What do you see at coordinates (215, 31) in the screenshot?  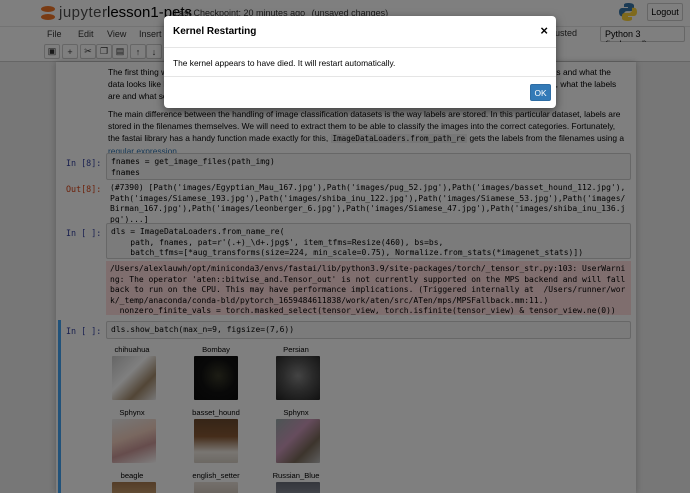 I see `dialog-title: Kernel Restarting` at bounding box center [215, 31].